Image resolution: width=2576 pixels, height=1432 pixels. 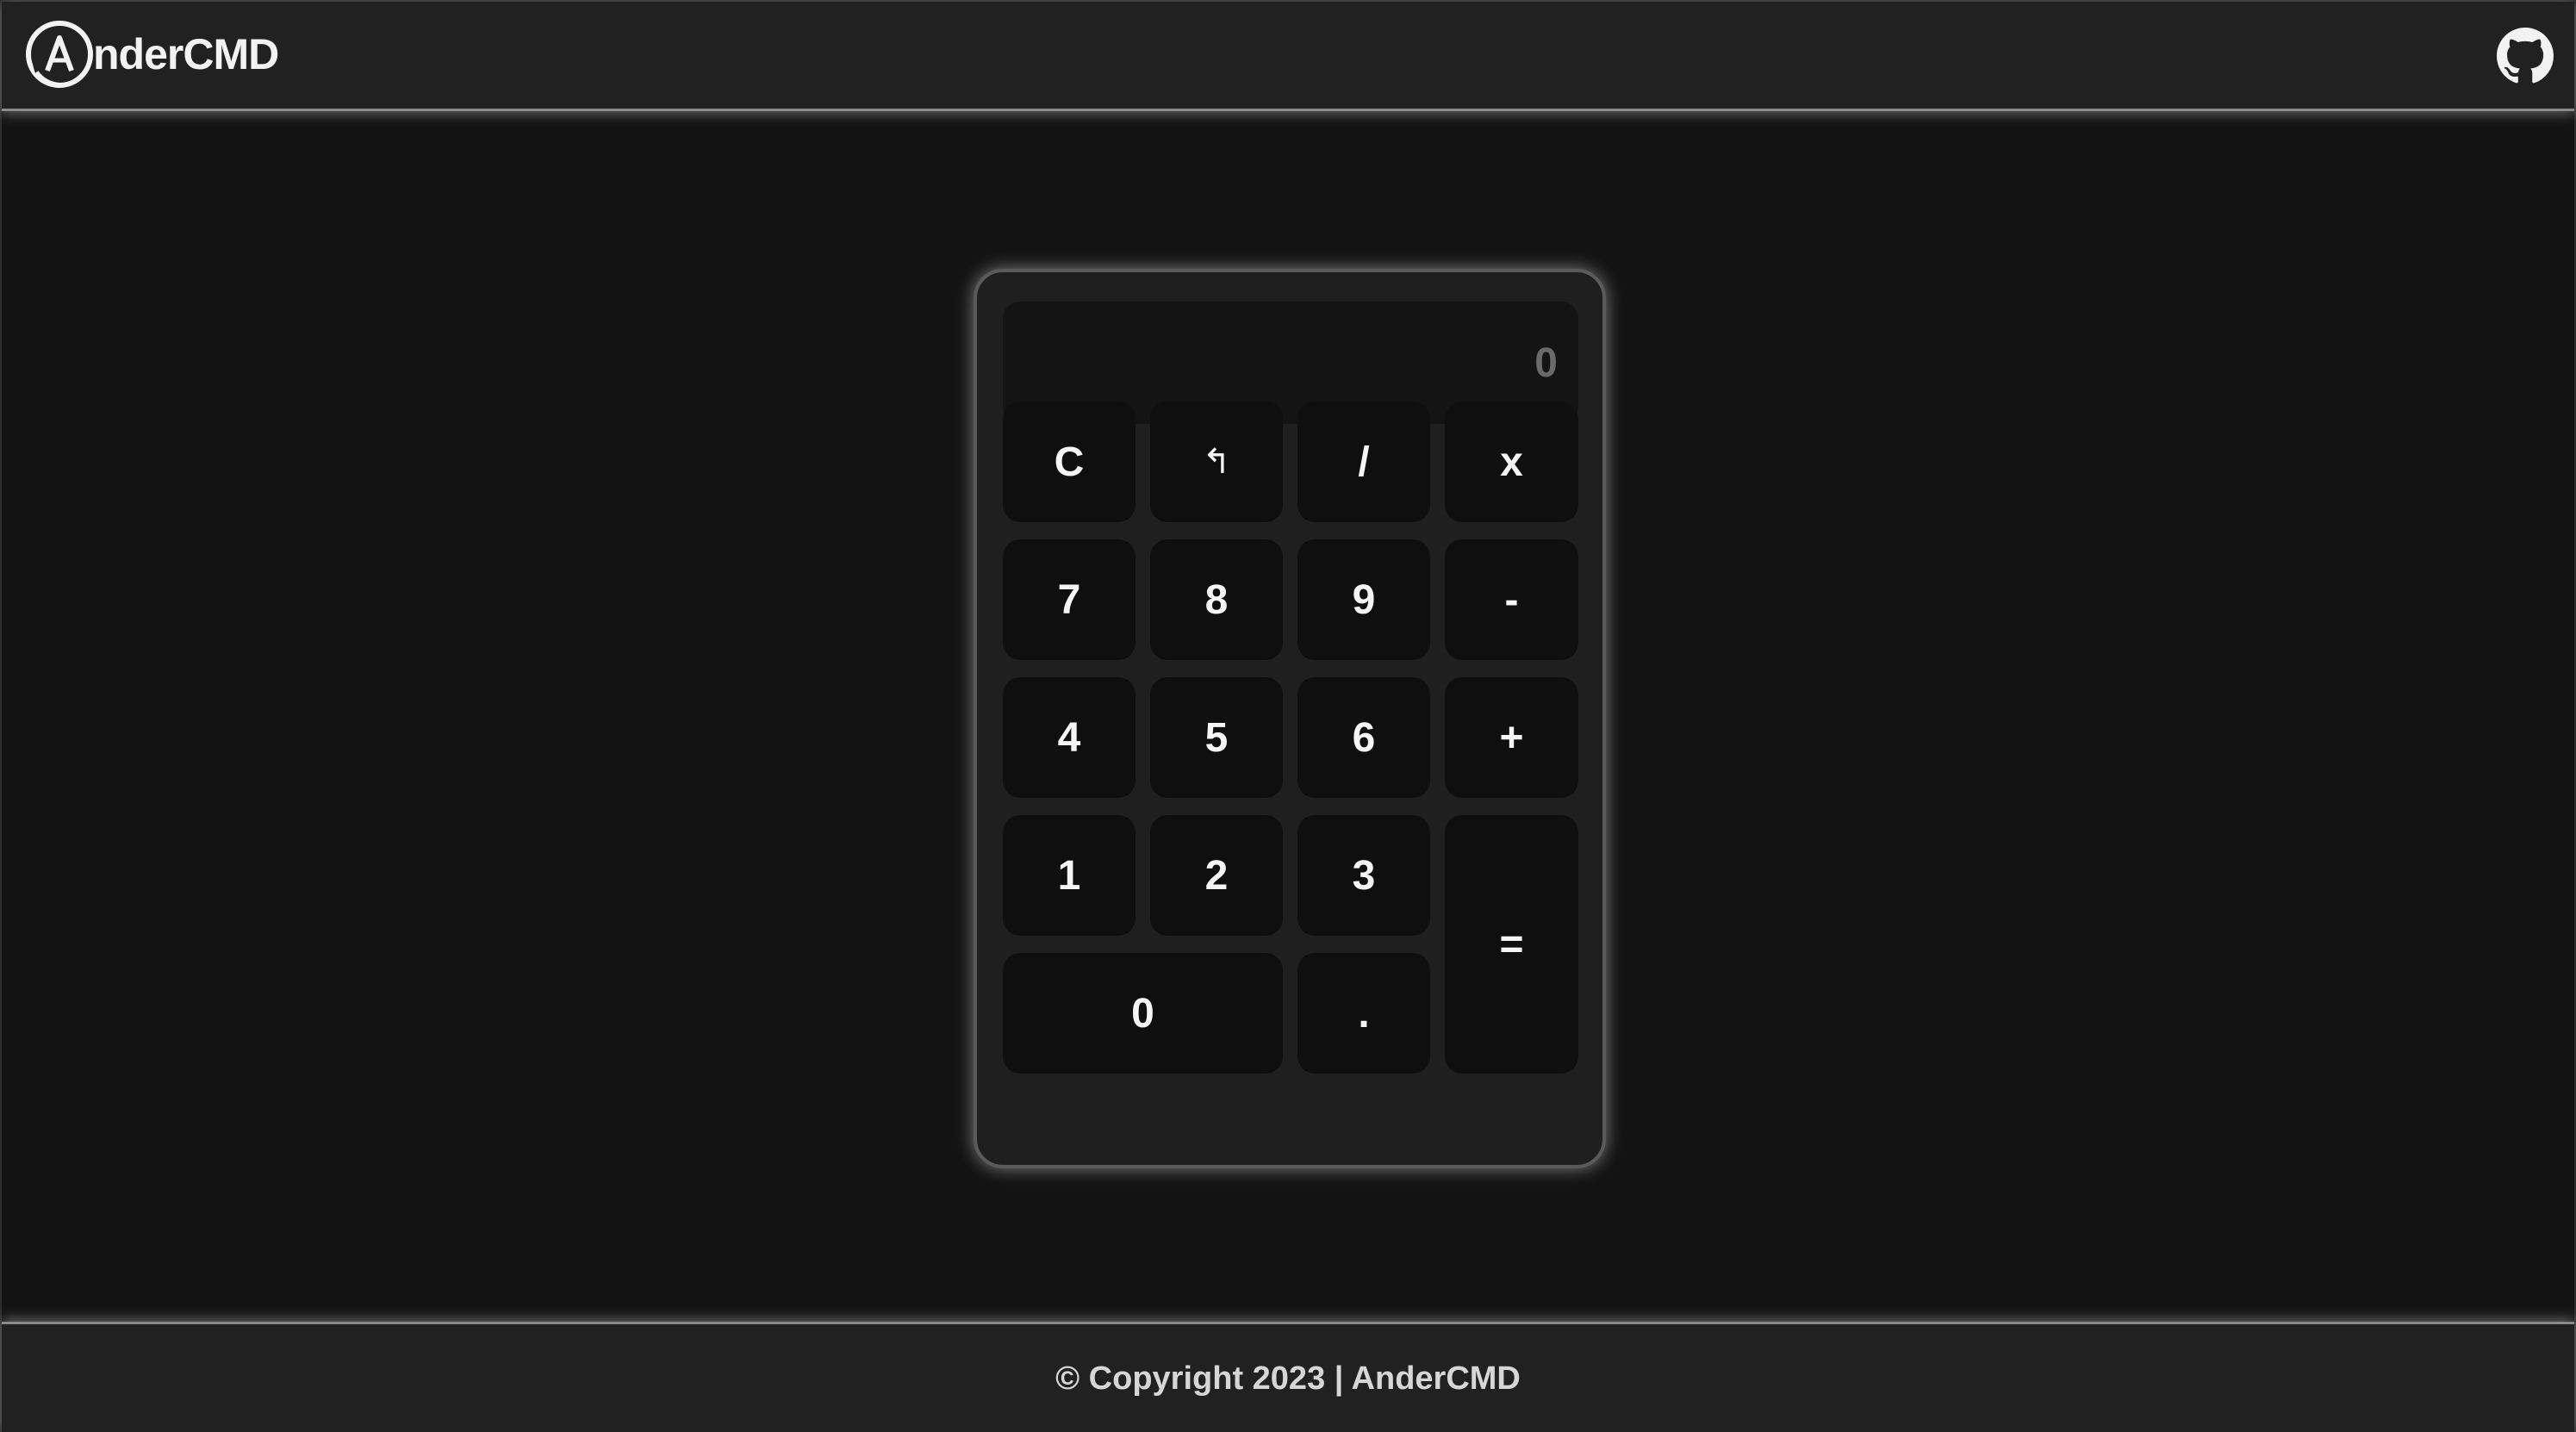 What do you see at coordinates (59, 54) in the screenshot?
I see `brand-logo-icon` at bounding box center [59, 54].